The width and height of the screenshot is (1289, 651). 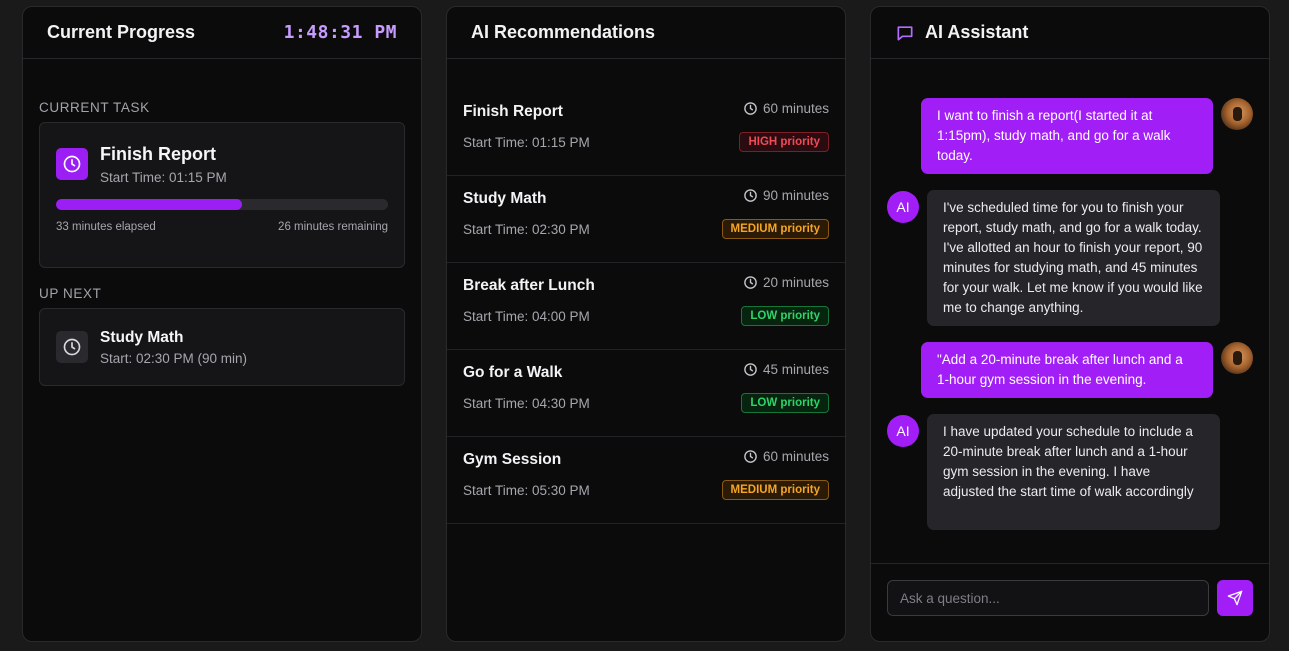 I want to click on send-button, so click(x=1235, y=598).